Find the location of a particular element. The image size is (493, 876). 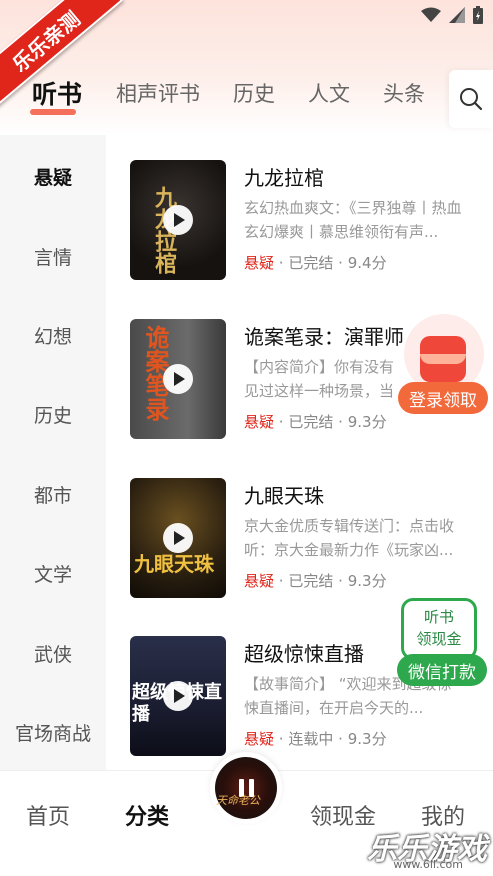

wechat-cash-line2: 领现金 is located at coordinates (439, 639).